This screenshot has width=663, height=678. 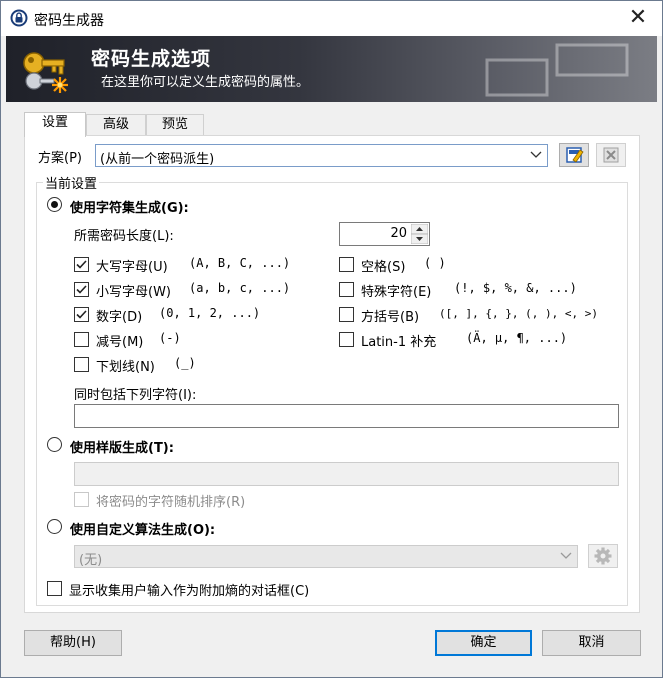 I want to click on window-title: 密码生成器, so click(x=69, y=21).